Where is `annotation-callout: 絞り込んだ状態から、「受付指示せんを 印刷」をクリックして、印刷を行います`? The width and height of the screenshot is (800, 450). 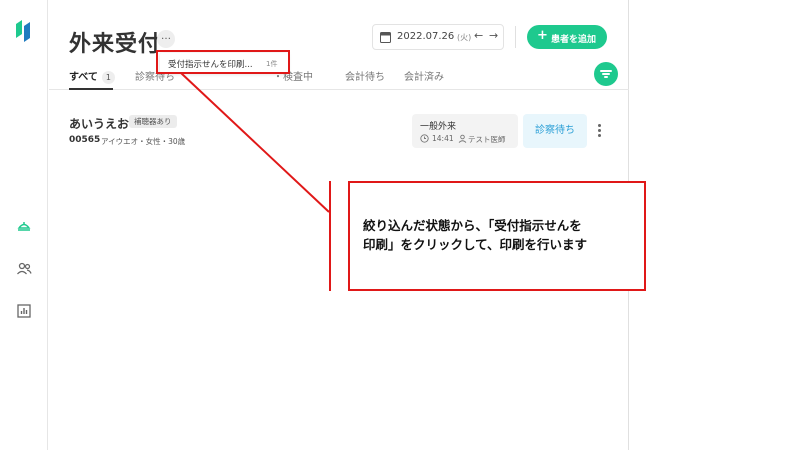
annotation-callout: 絞り込んだ状態から、「受付指示せんを 印刷」をクリックして、印刷を行います is located at coordinates (497, 236).